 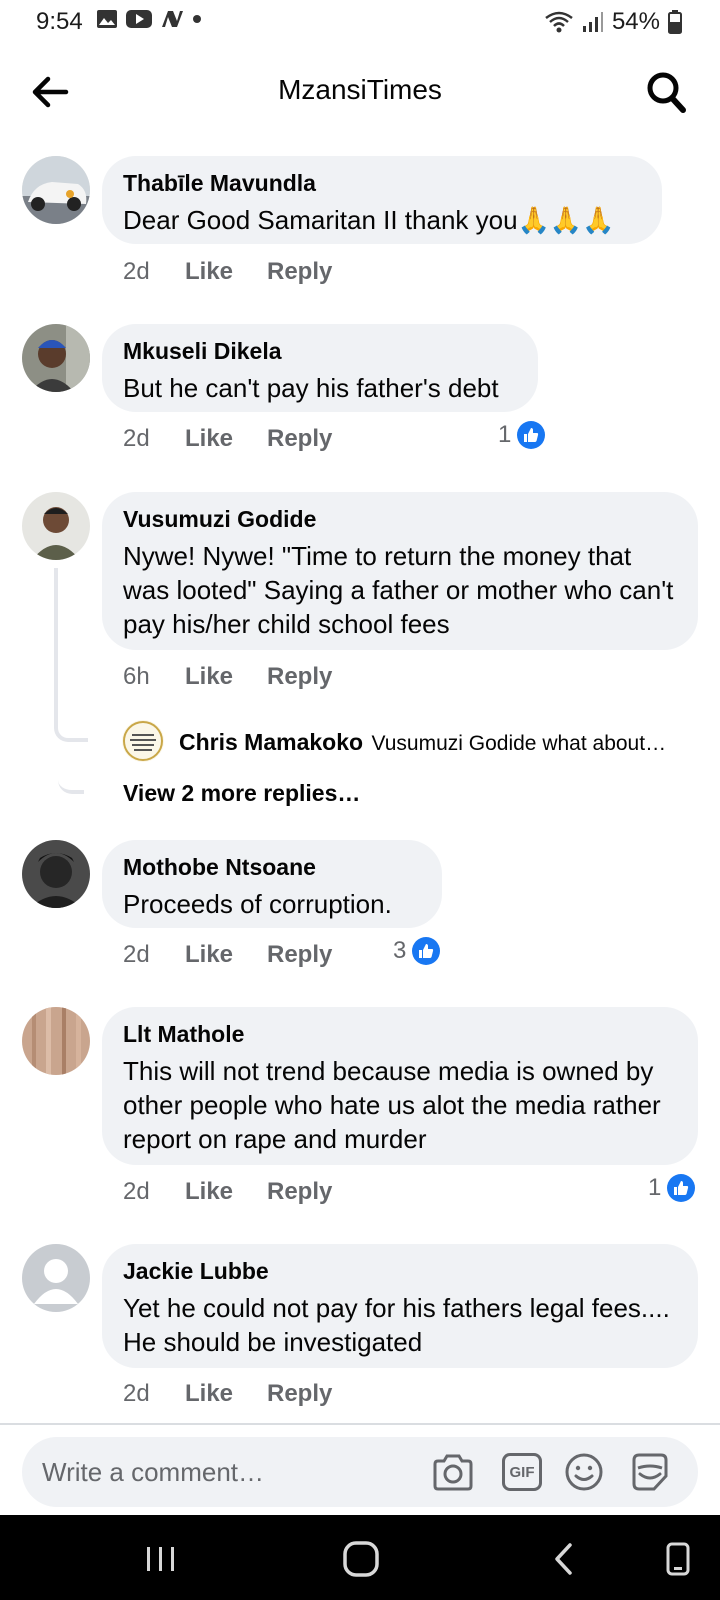 I want to click on page-header: MzansiTimes, so click(x=360, y=91).